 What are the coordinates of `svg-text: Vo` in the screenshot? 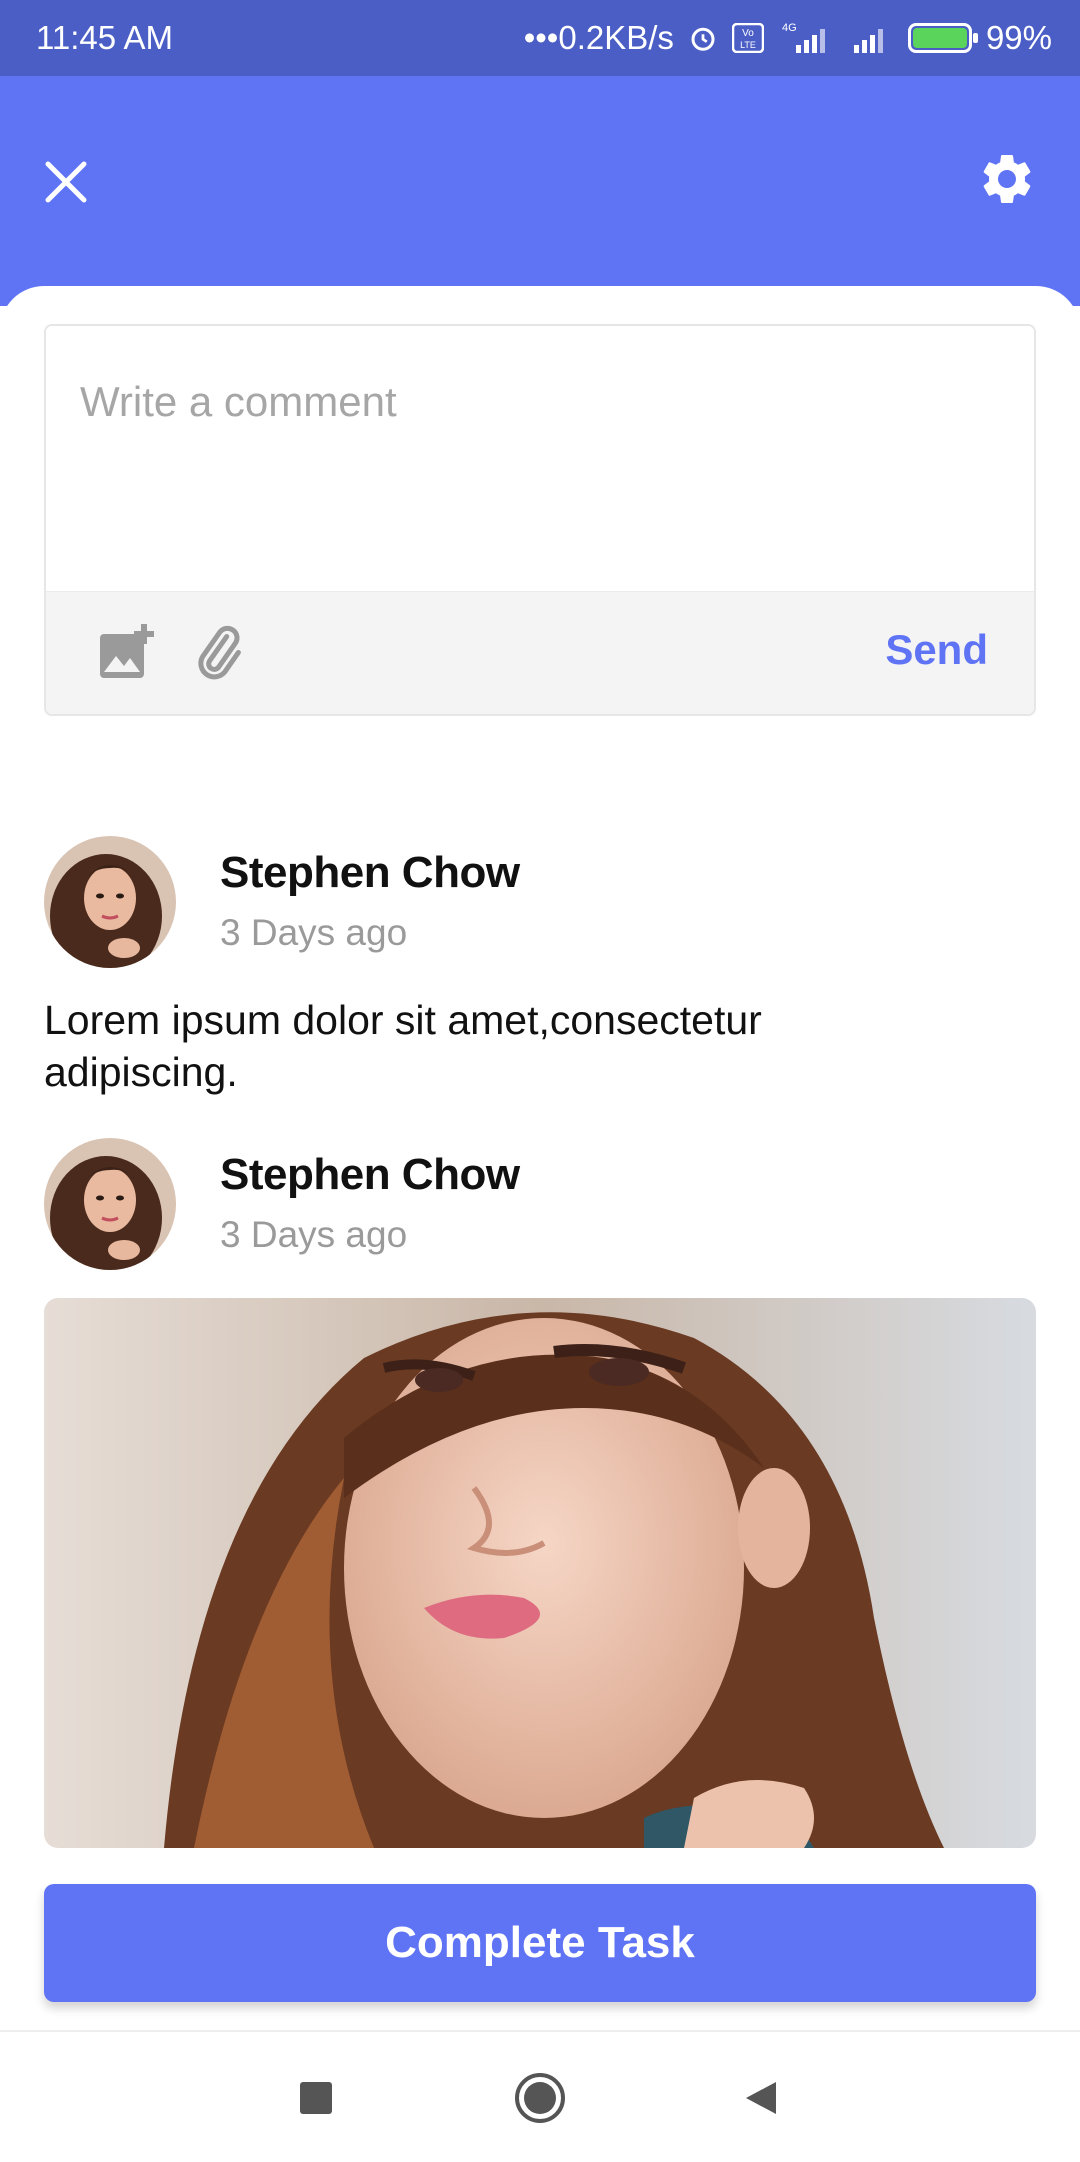 It's located at (748, 33).